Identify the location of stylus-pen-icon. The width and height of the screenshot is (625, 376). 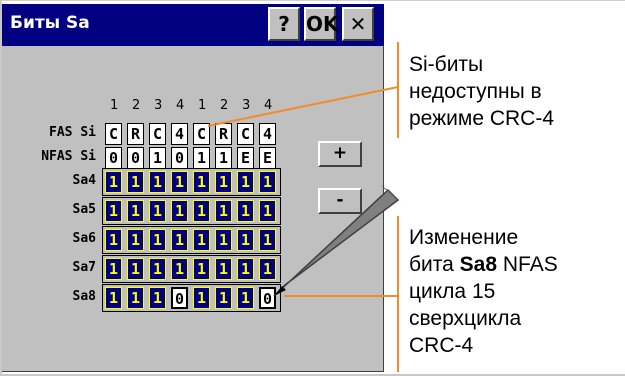
(339, 241).